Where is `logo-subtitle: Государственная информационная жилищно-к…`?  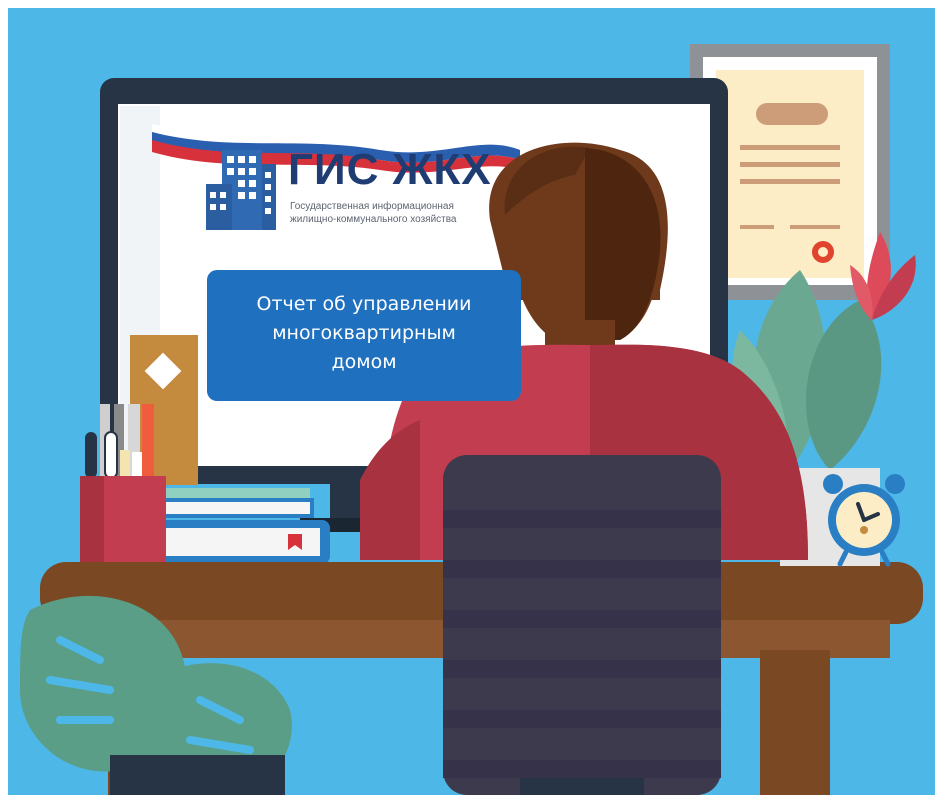
logo-subtitle: Государственная информационная жилищно-к… is located at coordinates (399, 213).